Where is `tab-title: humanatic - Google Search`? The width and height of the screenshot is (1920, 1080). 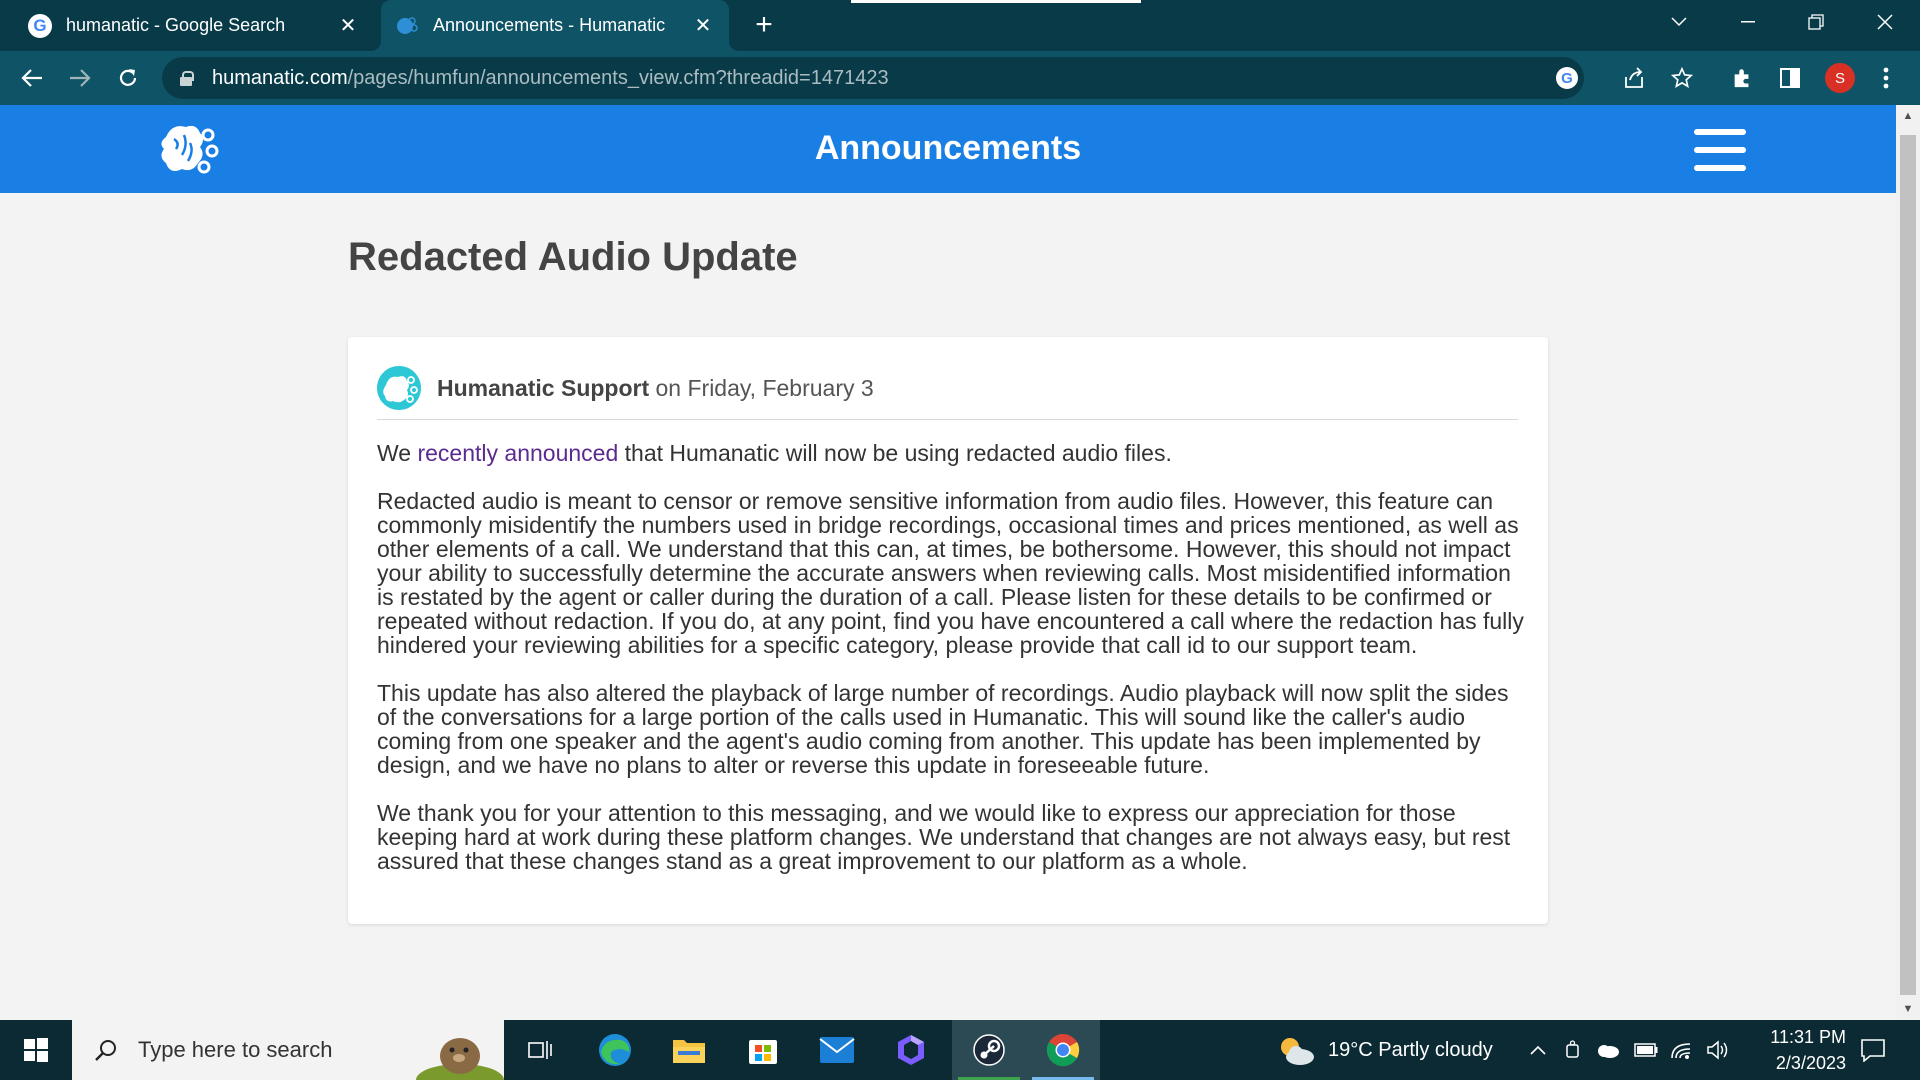 tab-title: humanatic - Google Search is located at coordinates (176, 25).